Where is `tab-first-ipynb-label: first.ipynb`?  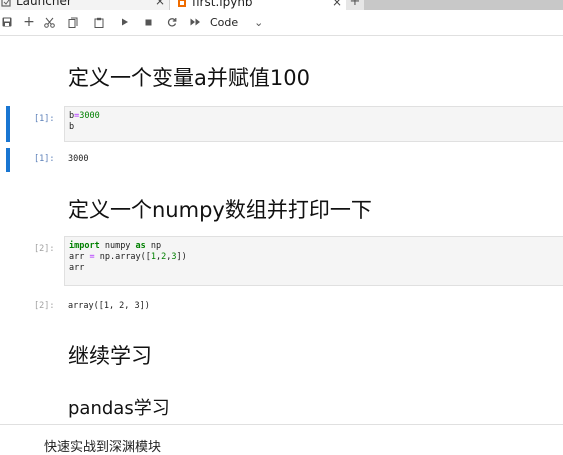 tab-first-ipynb-label: first.ipynb is located at coordinates (222, 4).